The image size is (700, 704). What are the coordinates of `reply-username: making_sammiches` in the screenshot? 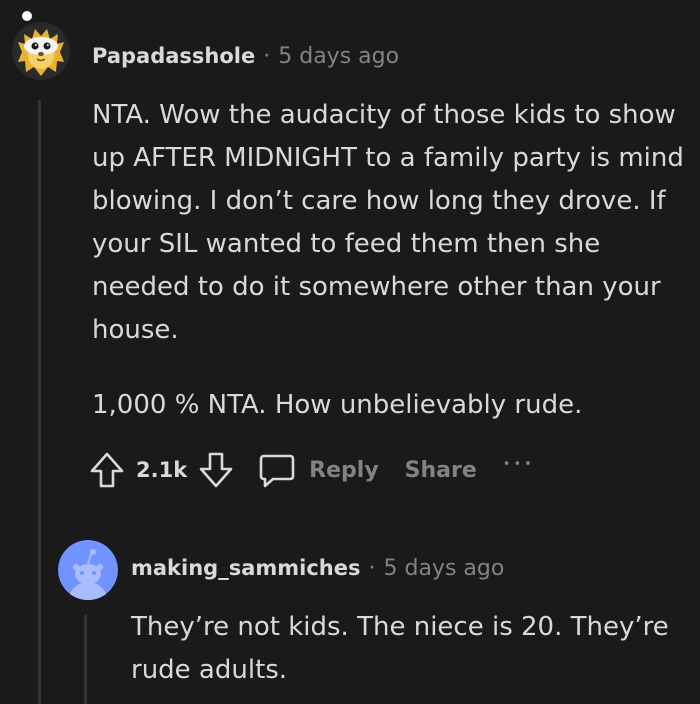 It's located at (245, 568).